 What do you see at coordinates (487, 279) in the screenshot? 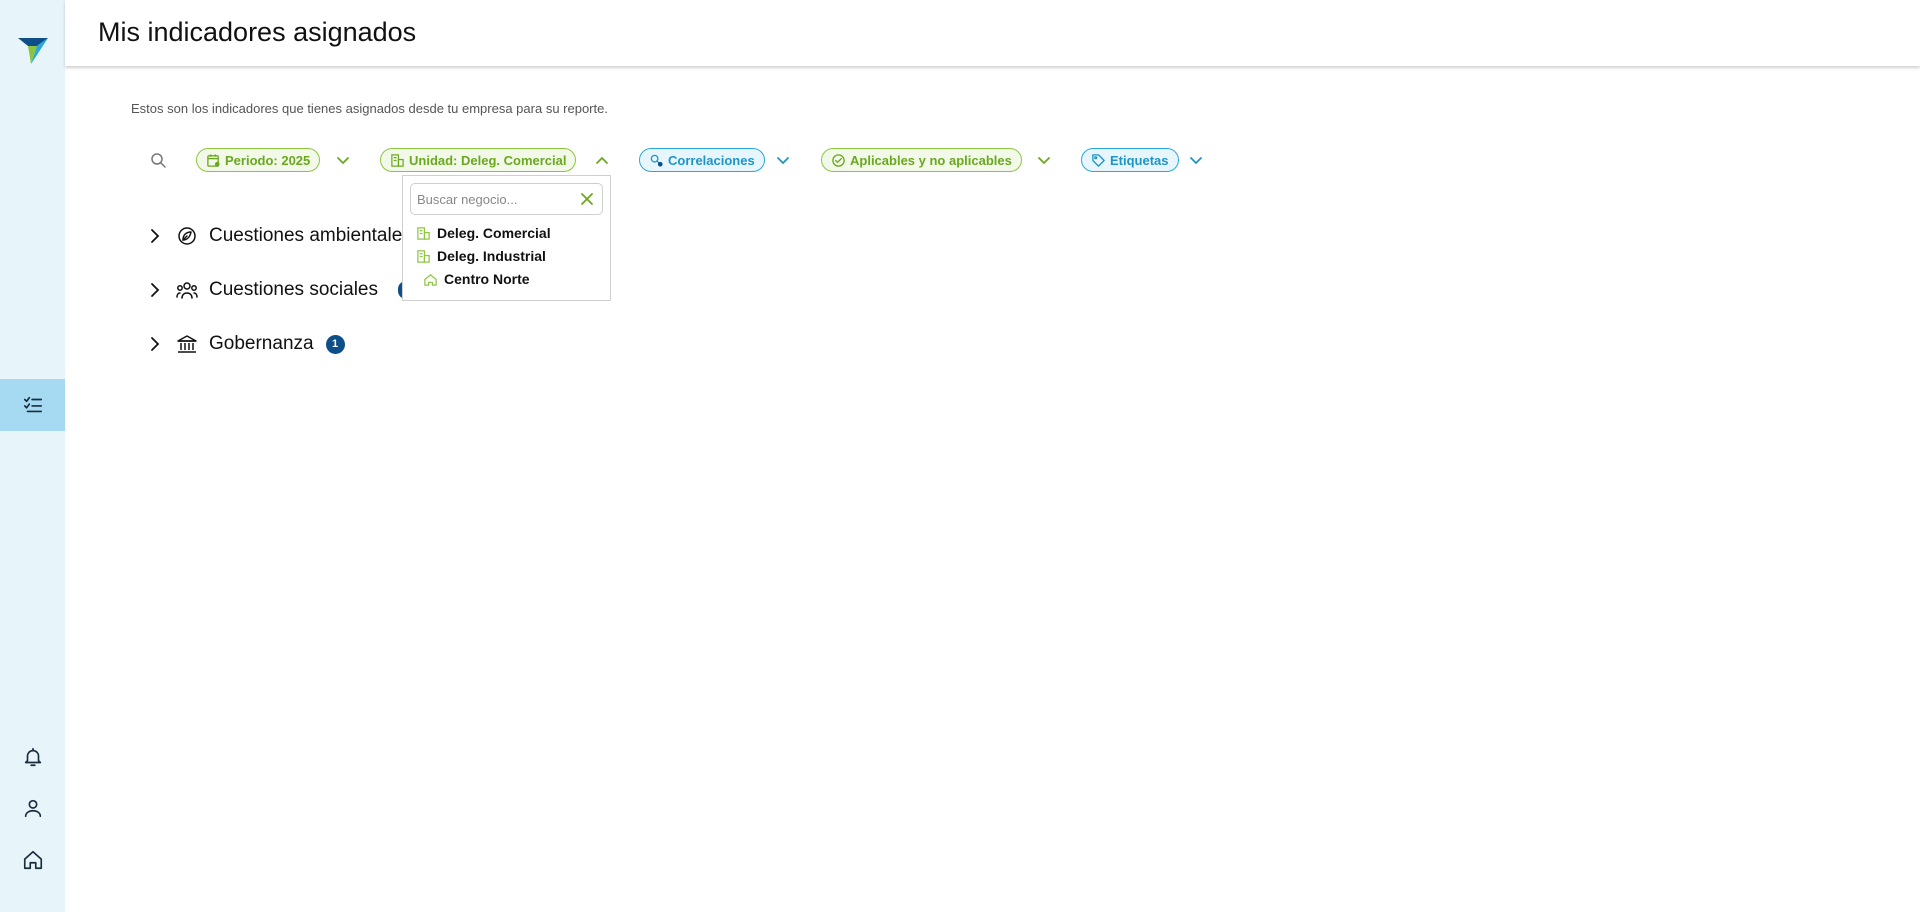
I see `unit-option-label: Centro Norte` at bounding box center [487, 279].